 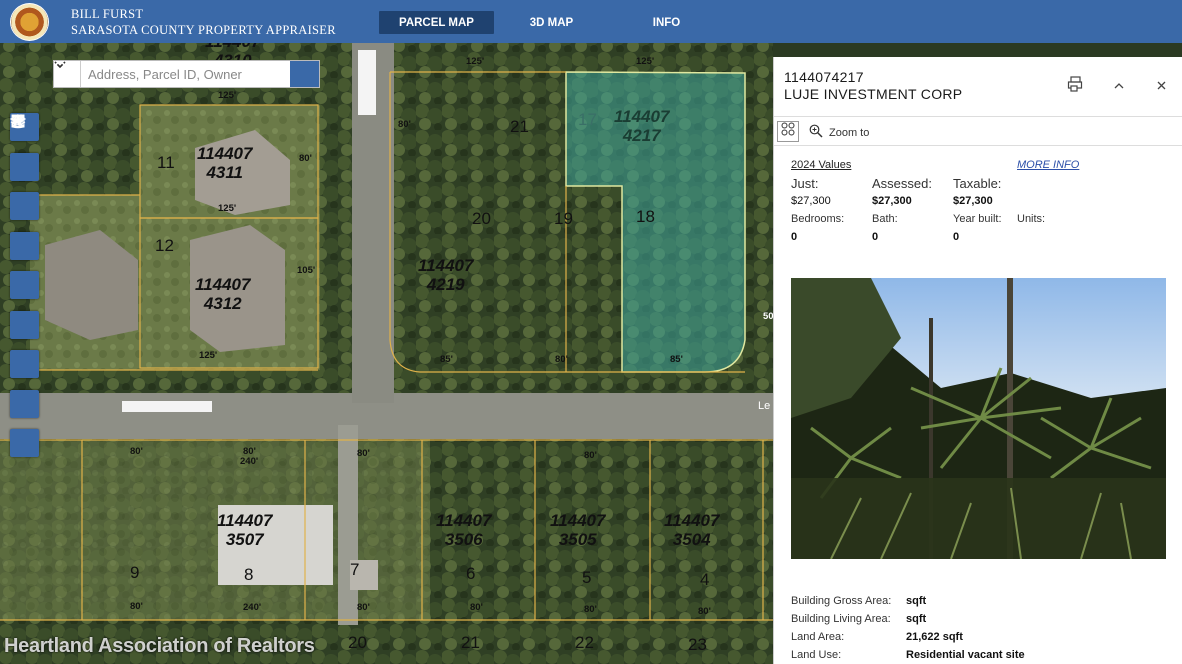 I want to click on zoom-in-icon, so click(x=816, y=132).